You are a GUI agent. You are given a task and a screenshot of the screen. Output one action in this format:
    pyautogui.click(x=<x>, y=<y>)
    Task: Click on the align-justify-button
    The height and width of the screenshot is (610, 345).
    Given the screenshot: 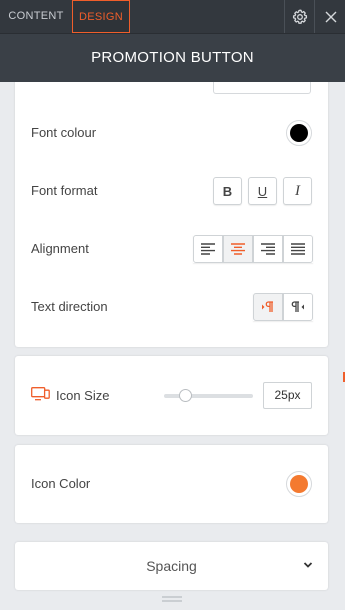 What is the action you would take?
    pyautogui.click(x=298, y=249)
    